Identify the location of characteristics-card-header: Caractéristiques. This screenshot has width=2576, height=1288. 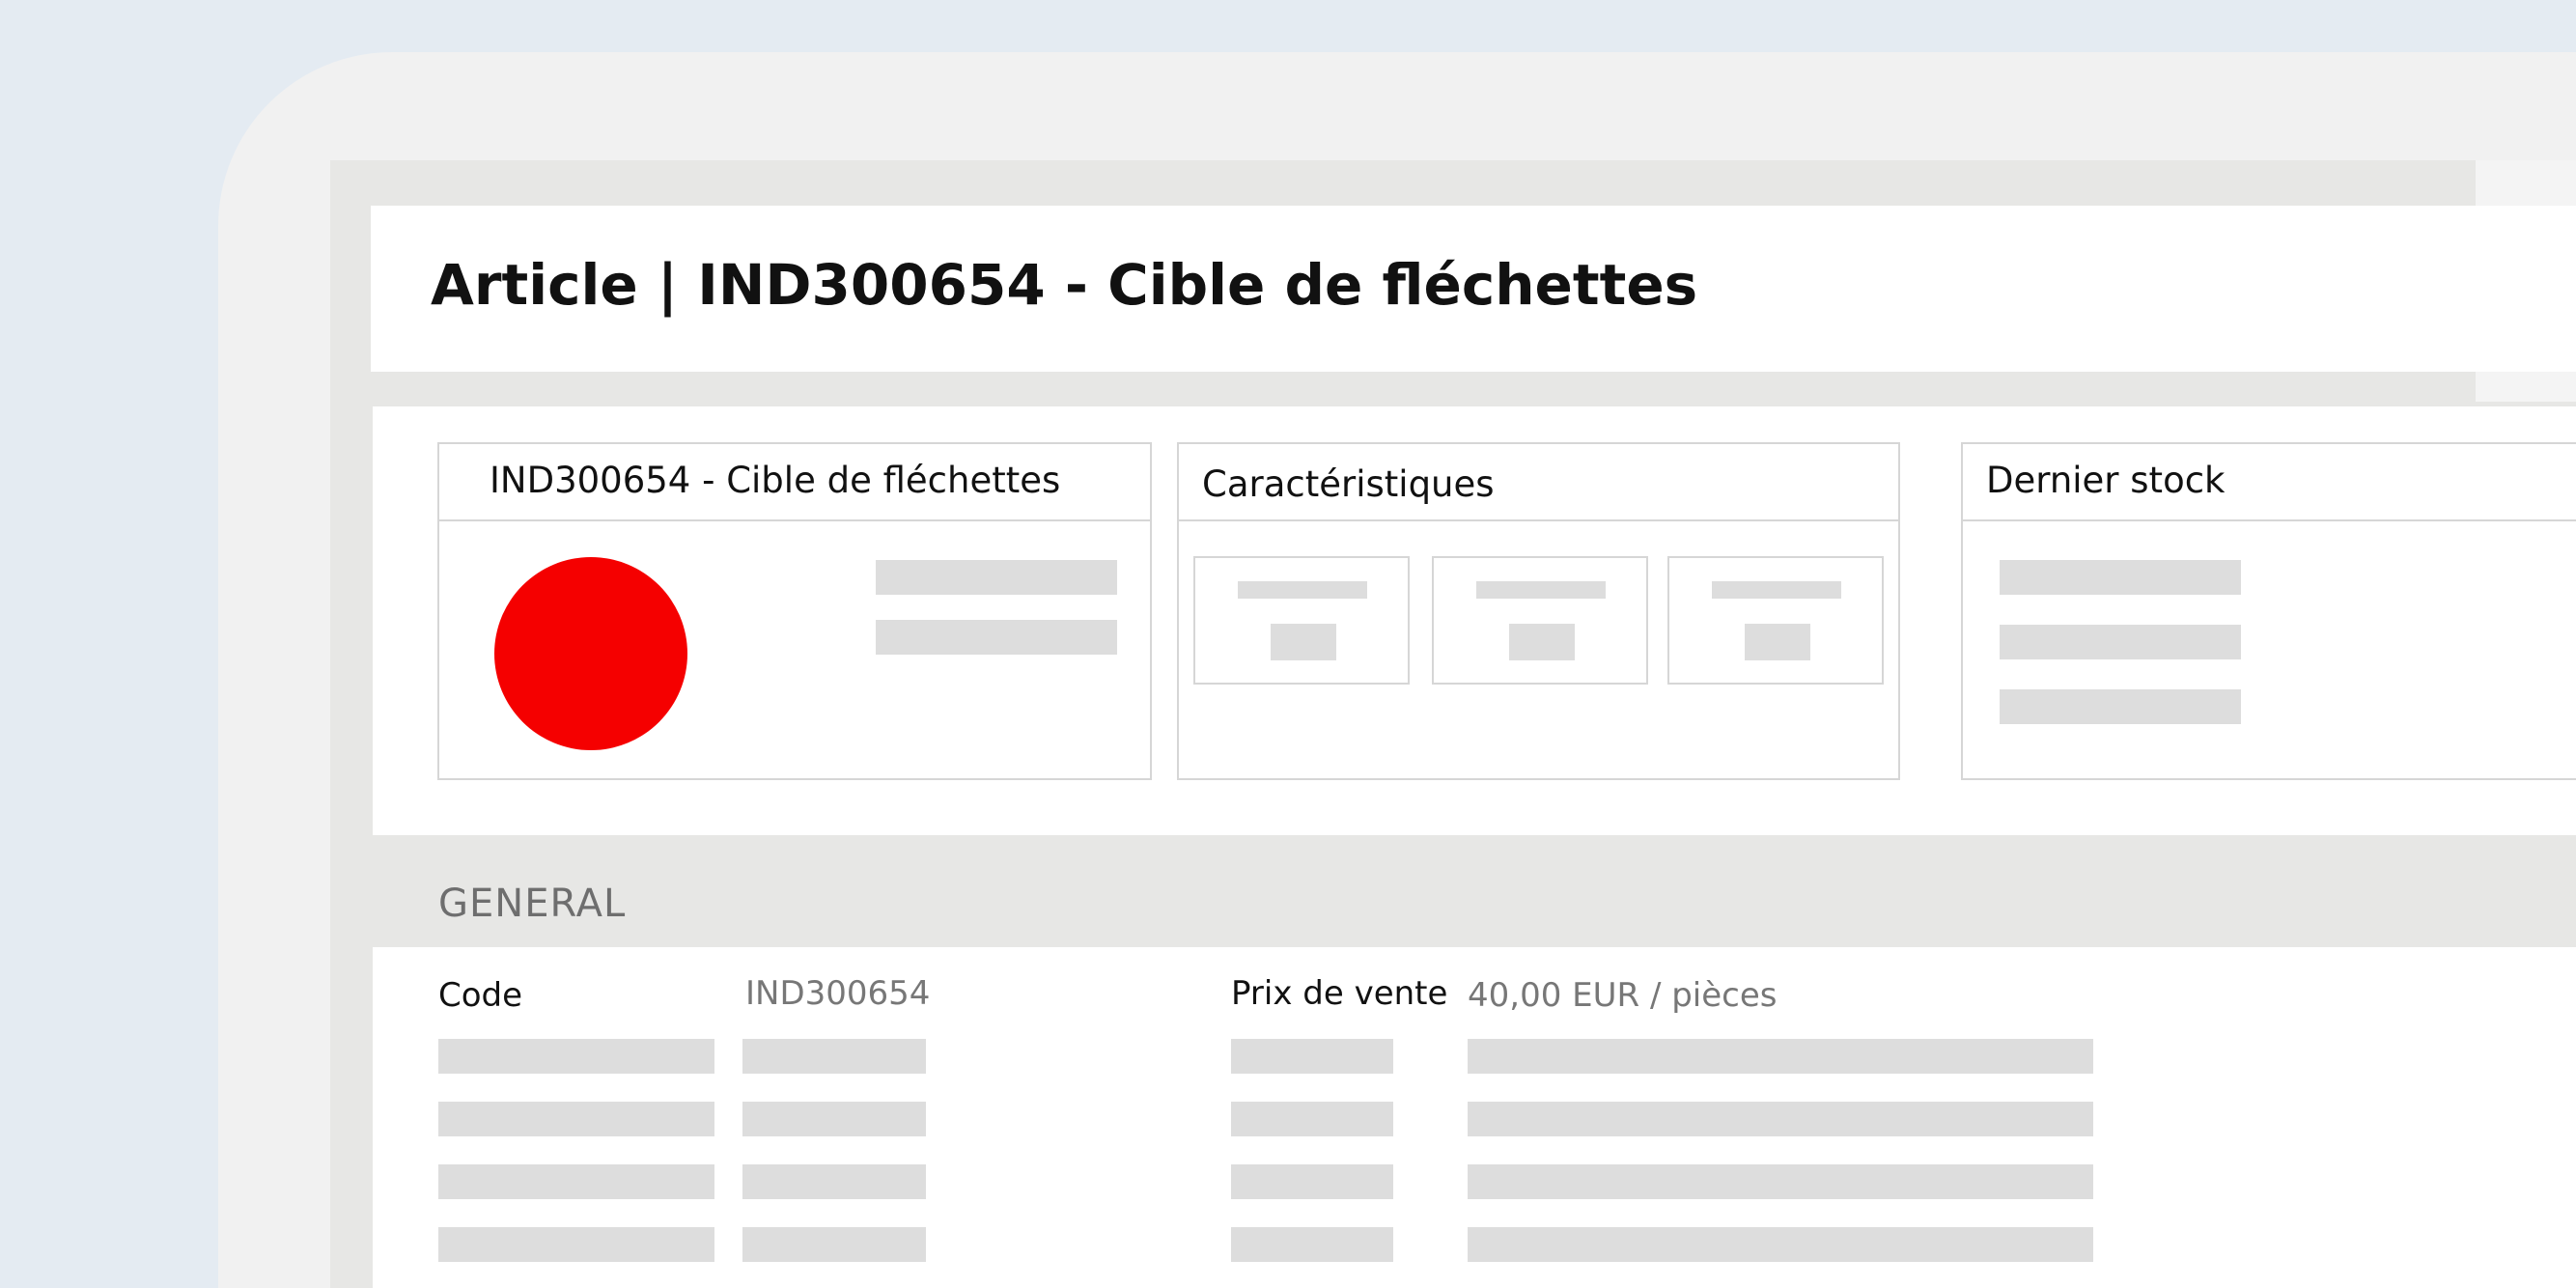
(1539, 483).